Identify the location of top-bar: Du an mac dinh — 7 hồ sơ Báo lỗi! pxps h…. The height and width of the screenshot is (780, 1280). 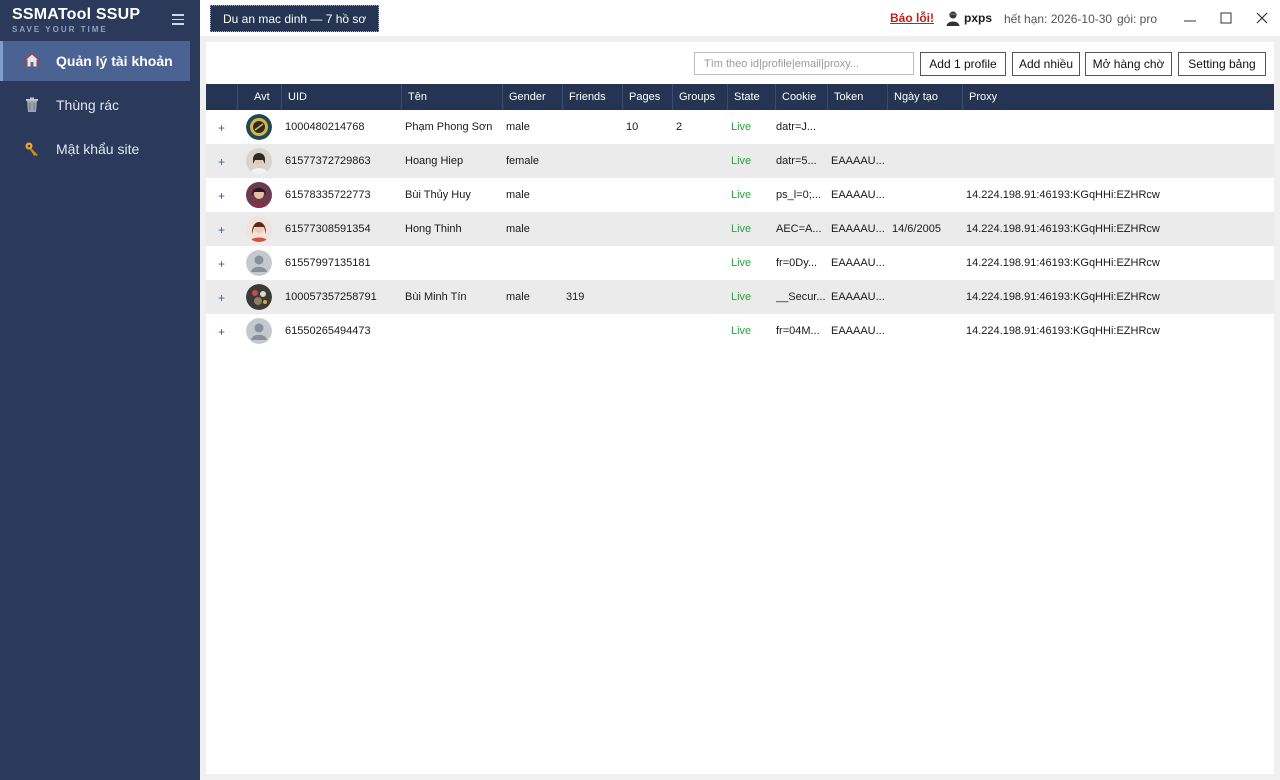
(740, 18).